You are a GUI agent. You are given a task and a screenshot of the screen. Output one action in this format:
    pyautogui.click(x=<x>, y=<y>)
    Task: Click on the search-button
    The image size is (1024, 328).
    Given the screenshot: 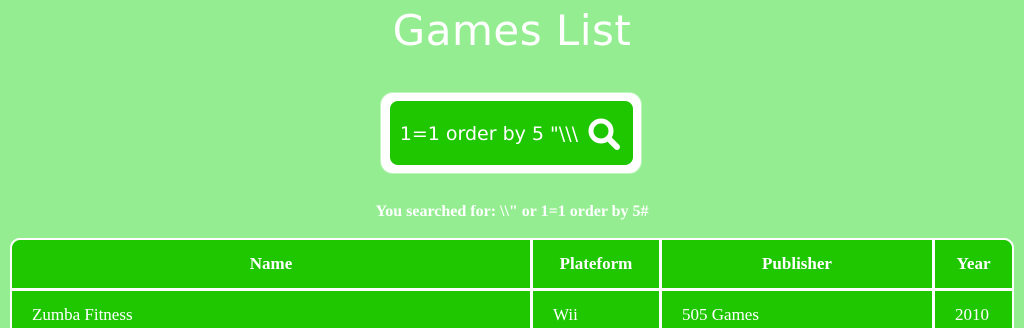 What is the action you would take?
    pyautogui.click(x=604, y=134)
    